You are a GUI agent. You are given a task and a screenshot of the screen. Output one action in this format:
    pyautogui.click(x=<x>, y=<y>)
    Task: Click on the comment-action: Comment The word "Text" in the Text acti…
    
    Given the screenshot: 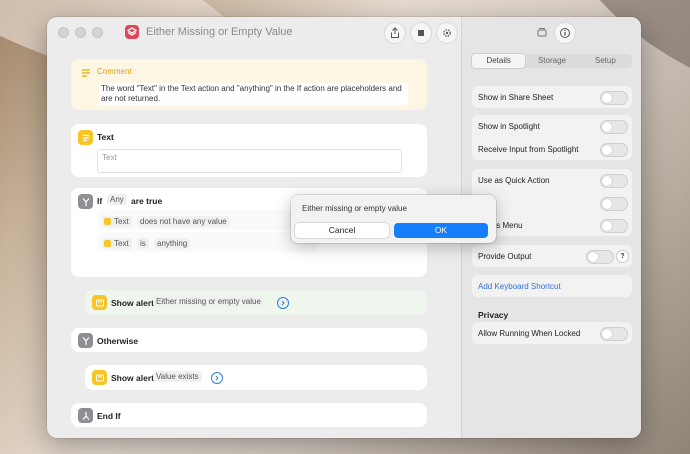 What is the action you would take?
    pyautogui.click(x=249, y=84)
    